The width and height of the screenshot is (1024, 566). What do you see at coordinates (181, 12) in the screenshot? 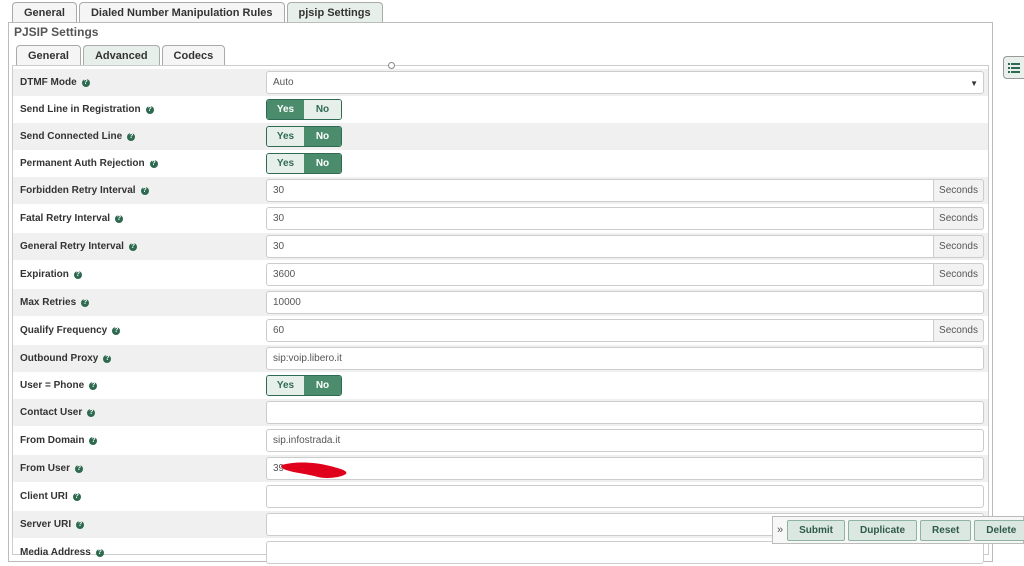
I see `tab-dialed-number-rules: Dialed Number Manipulation Rules` at bounding box center [181, 12].